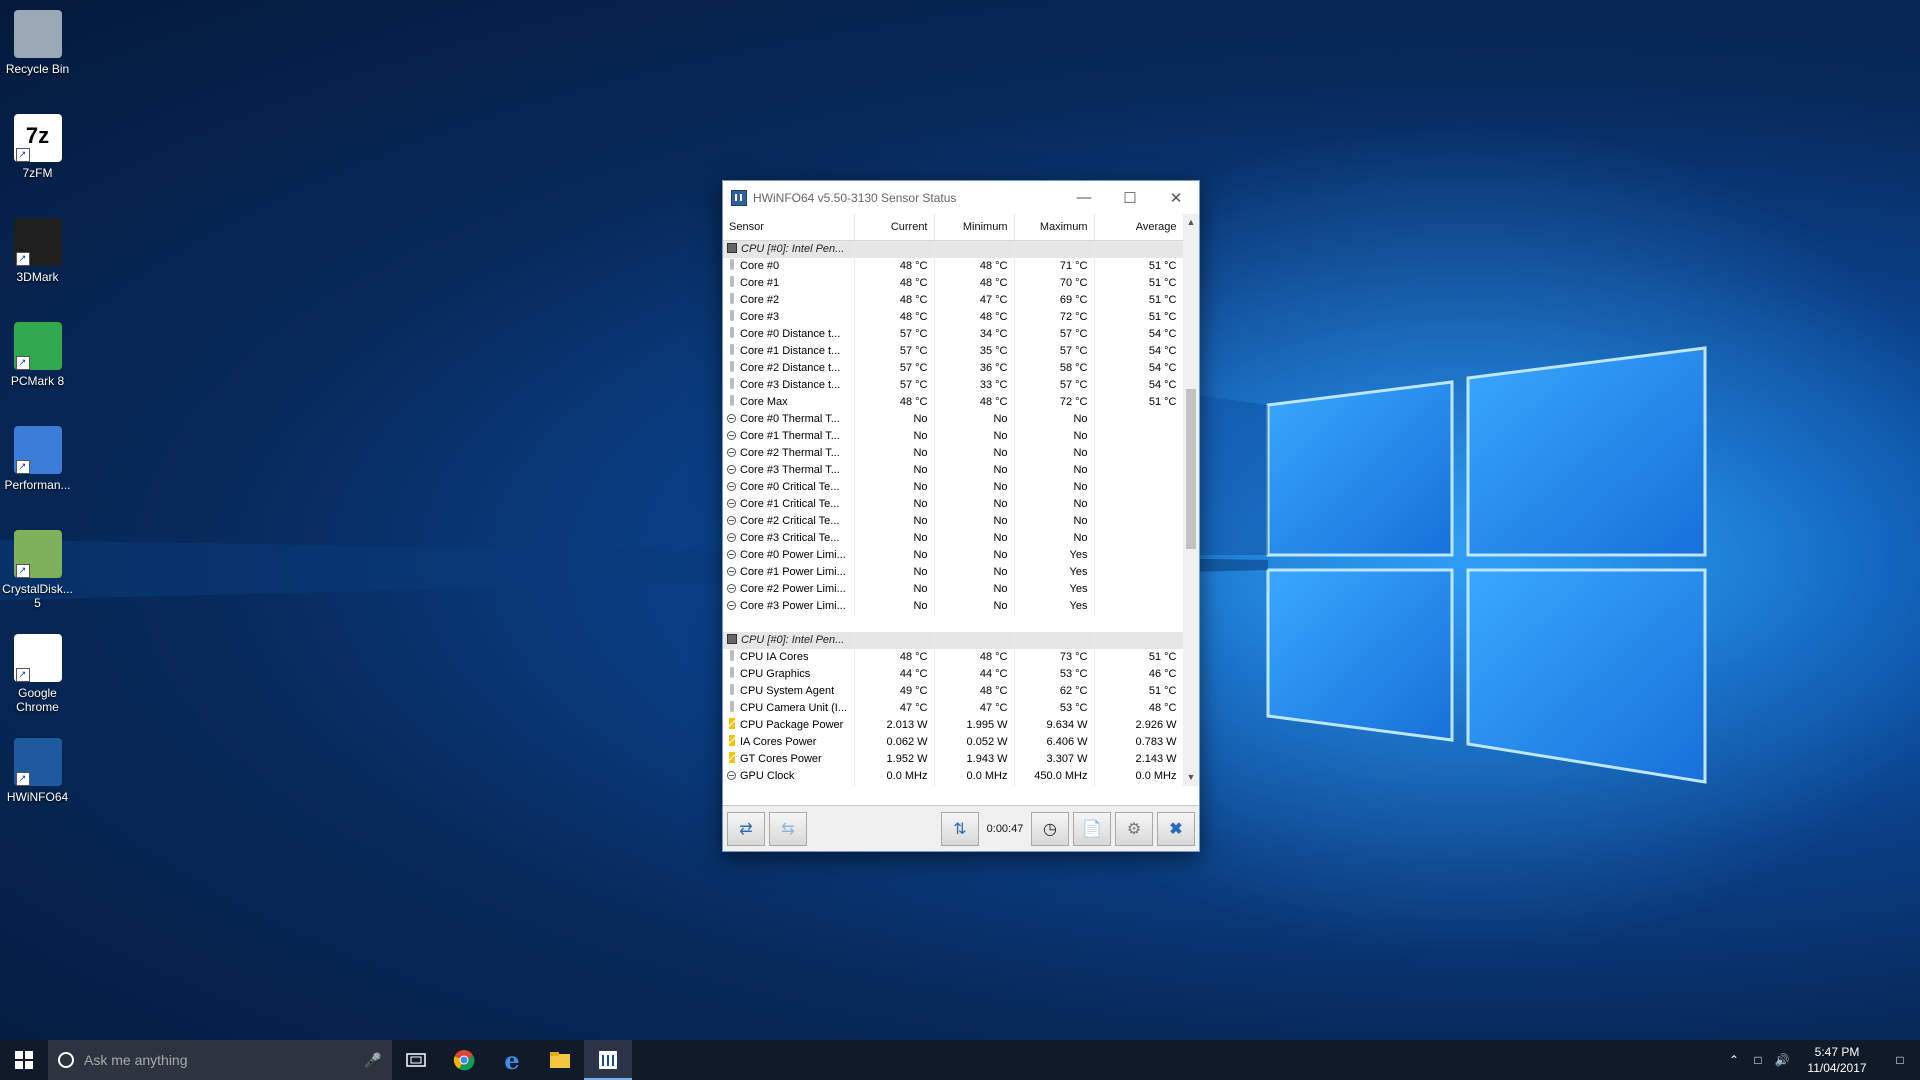  What do you see at coordinates (953, 300) in the screenshot?
I see `sensor-row: Core #2 48 °C 47 °C 69 °C 51 °C` at bounding box center [953, 300].